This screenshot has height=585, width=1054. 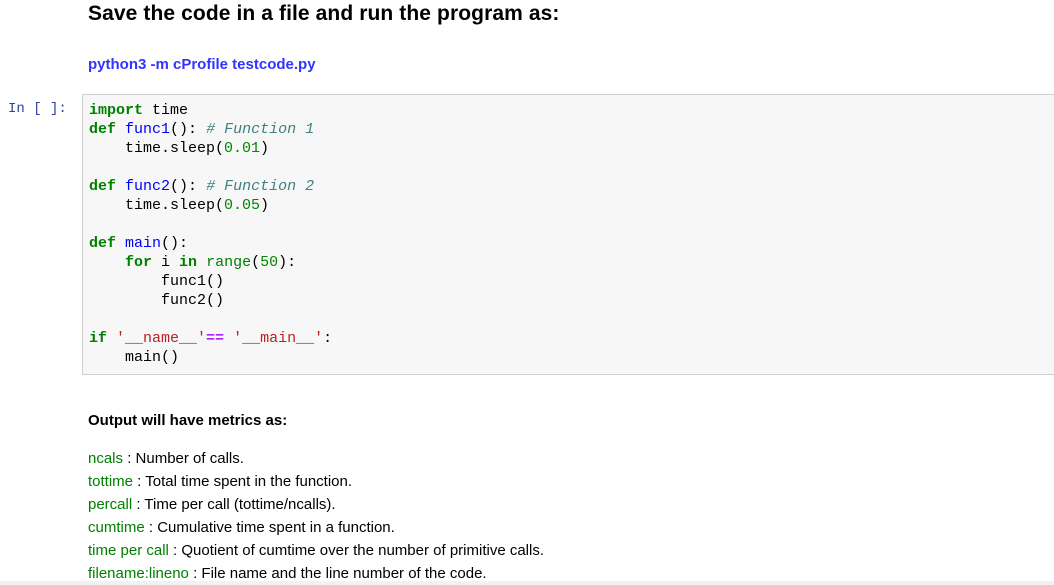 What do you see at coordinates (278, 338) in the screenshot?
I see `code-string: '__main__'` at bounding box center [278, 338].